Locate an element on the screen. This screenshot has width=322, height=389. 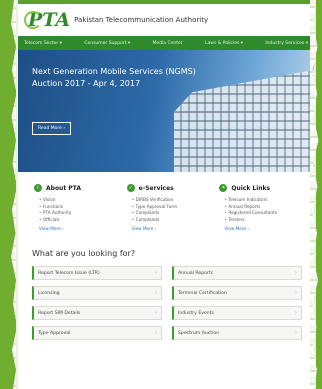
list-item: Tenders is located at coordinates (264, 220).